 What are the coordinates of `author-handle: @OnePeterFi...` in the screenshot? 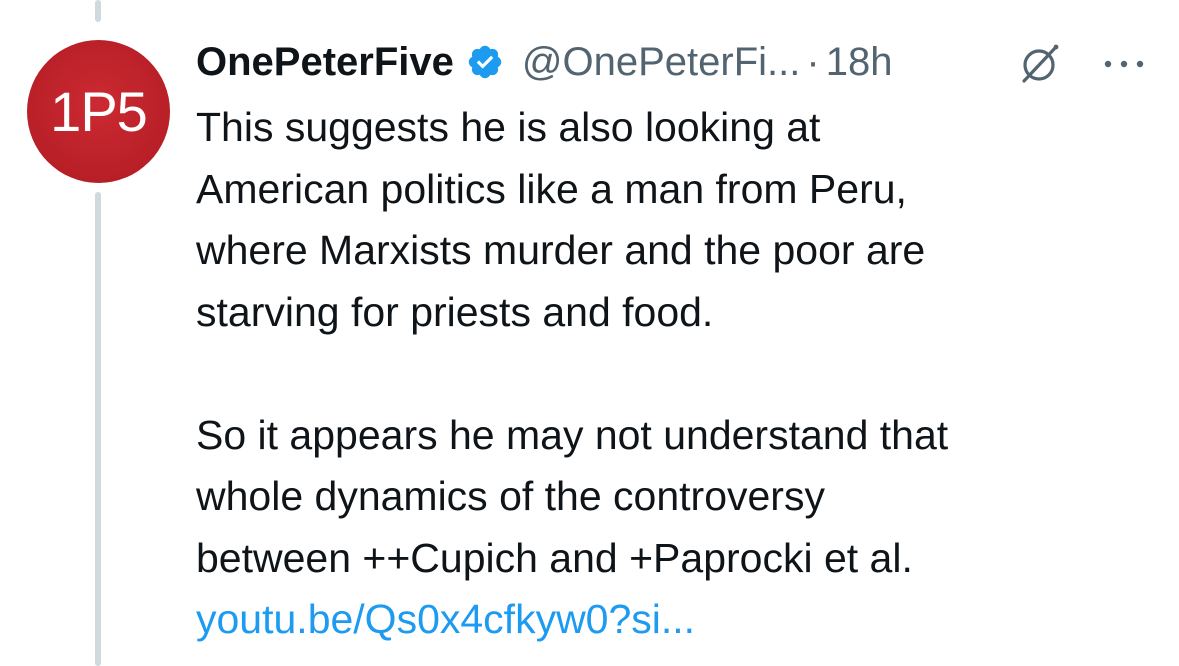 It's located at (661, 62).